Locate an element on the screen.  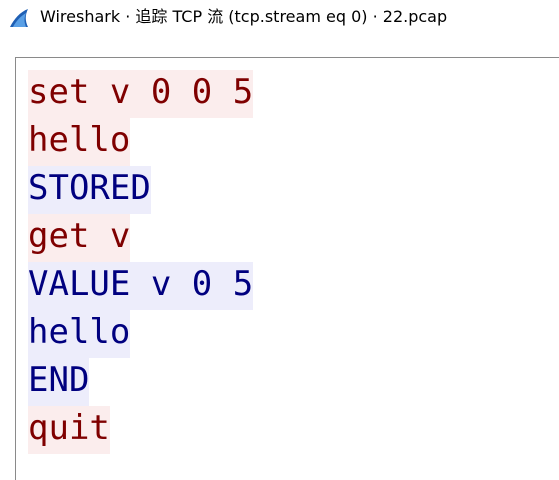
wireshark-fin-icon is located at coordinates (19, 18).